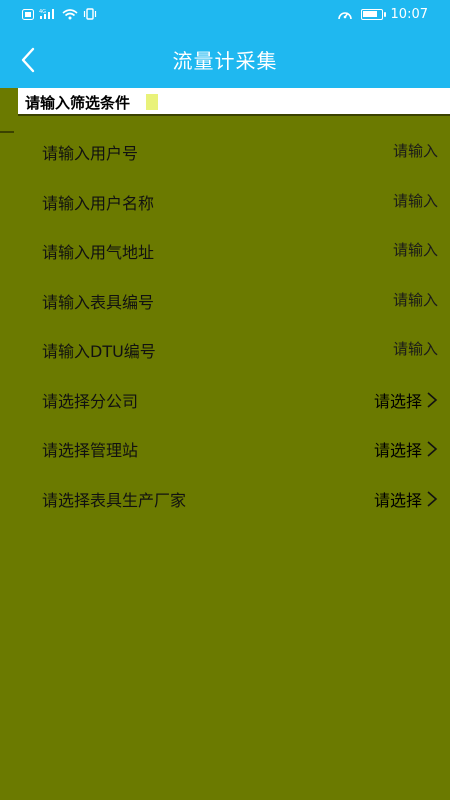 This screenshot has width=450, height=800. What do you see at coordinates (78, 103) in the screenshot?
I see `filter-header-label: 请输入筛选条件` at bounding box center [78, 103].